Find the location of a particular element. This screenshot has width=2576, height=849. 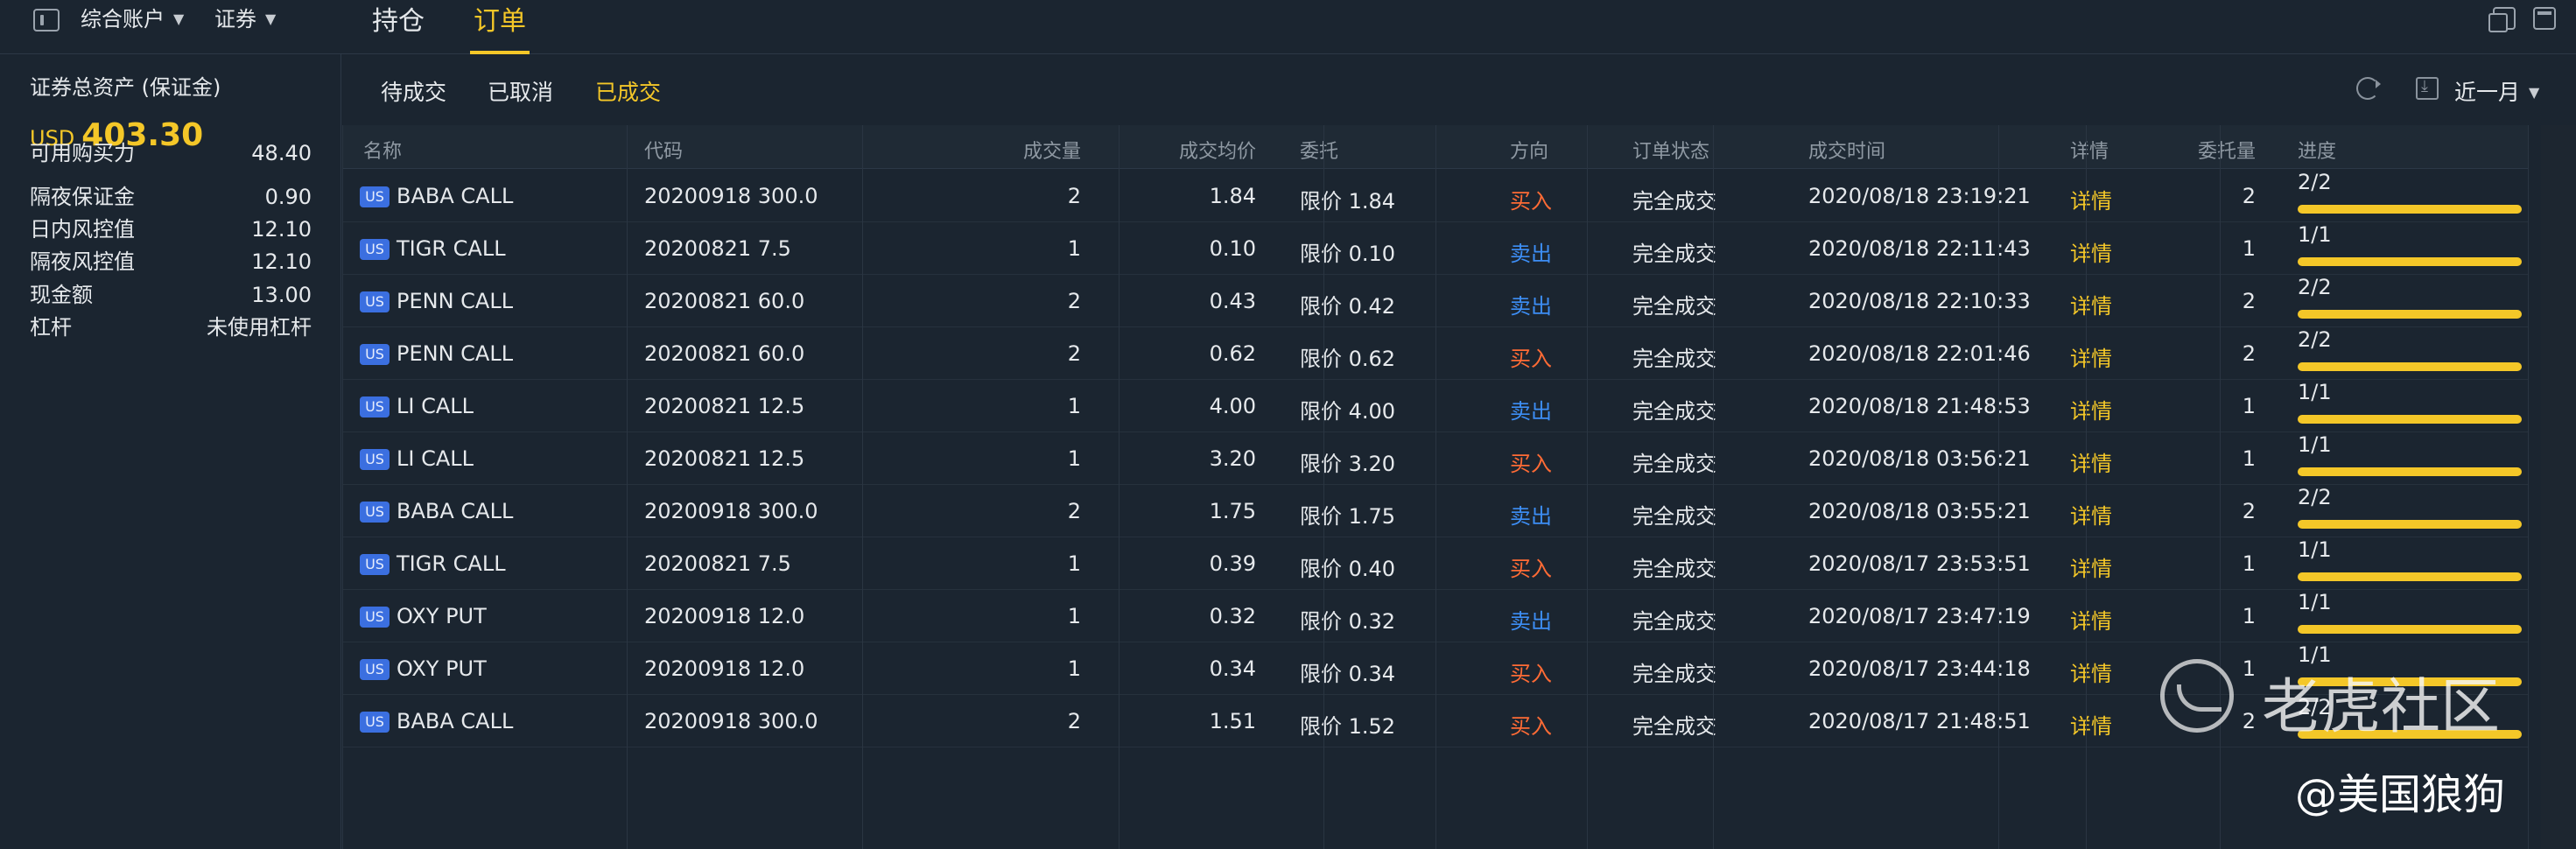

watermark-author: @美国狼狗 is located at coordinates (2400, 794).